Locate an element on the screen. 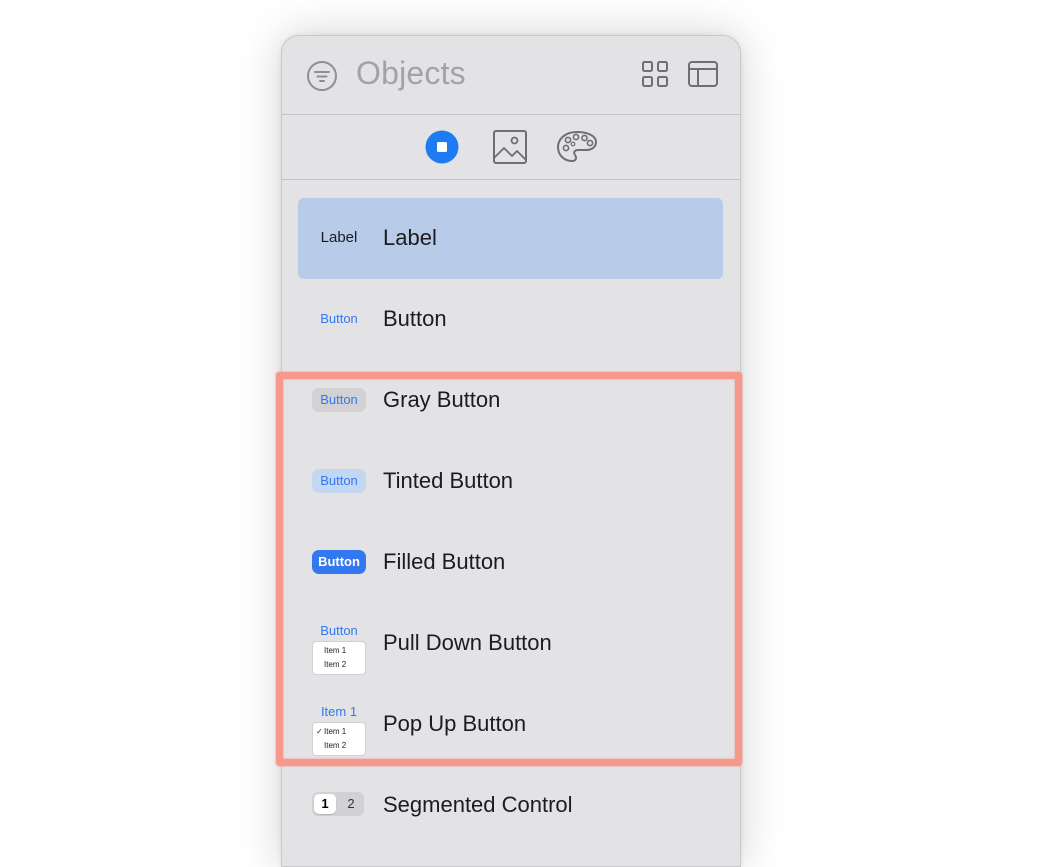 This screenshot has height=867, width=1048. pop-up-thumbnail-title: Item 1 is located at coordinates (339, 711).